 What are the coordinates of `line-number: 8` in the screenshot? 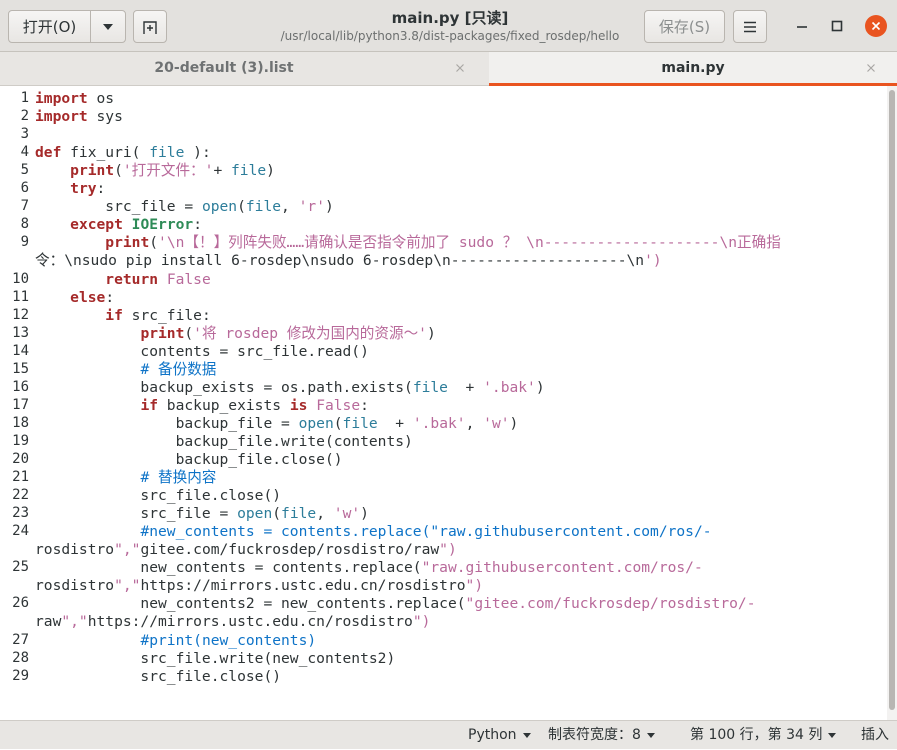 It's located at (24, 224).